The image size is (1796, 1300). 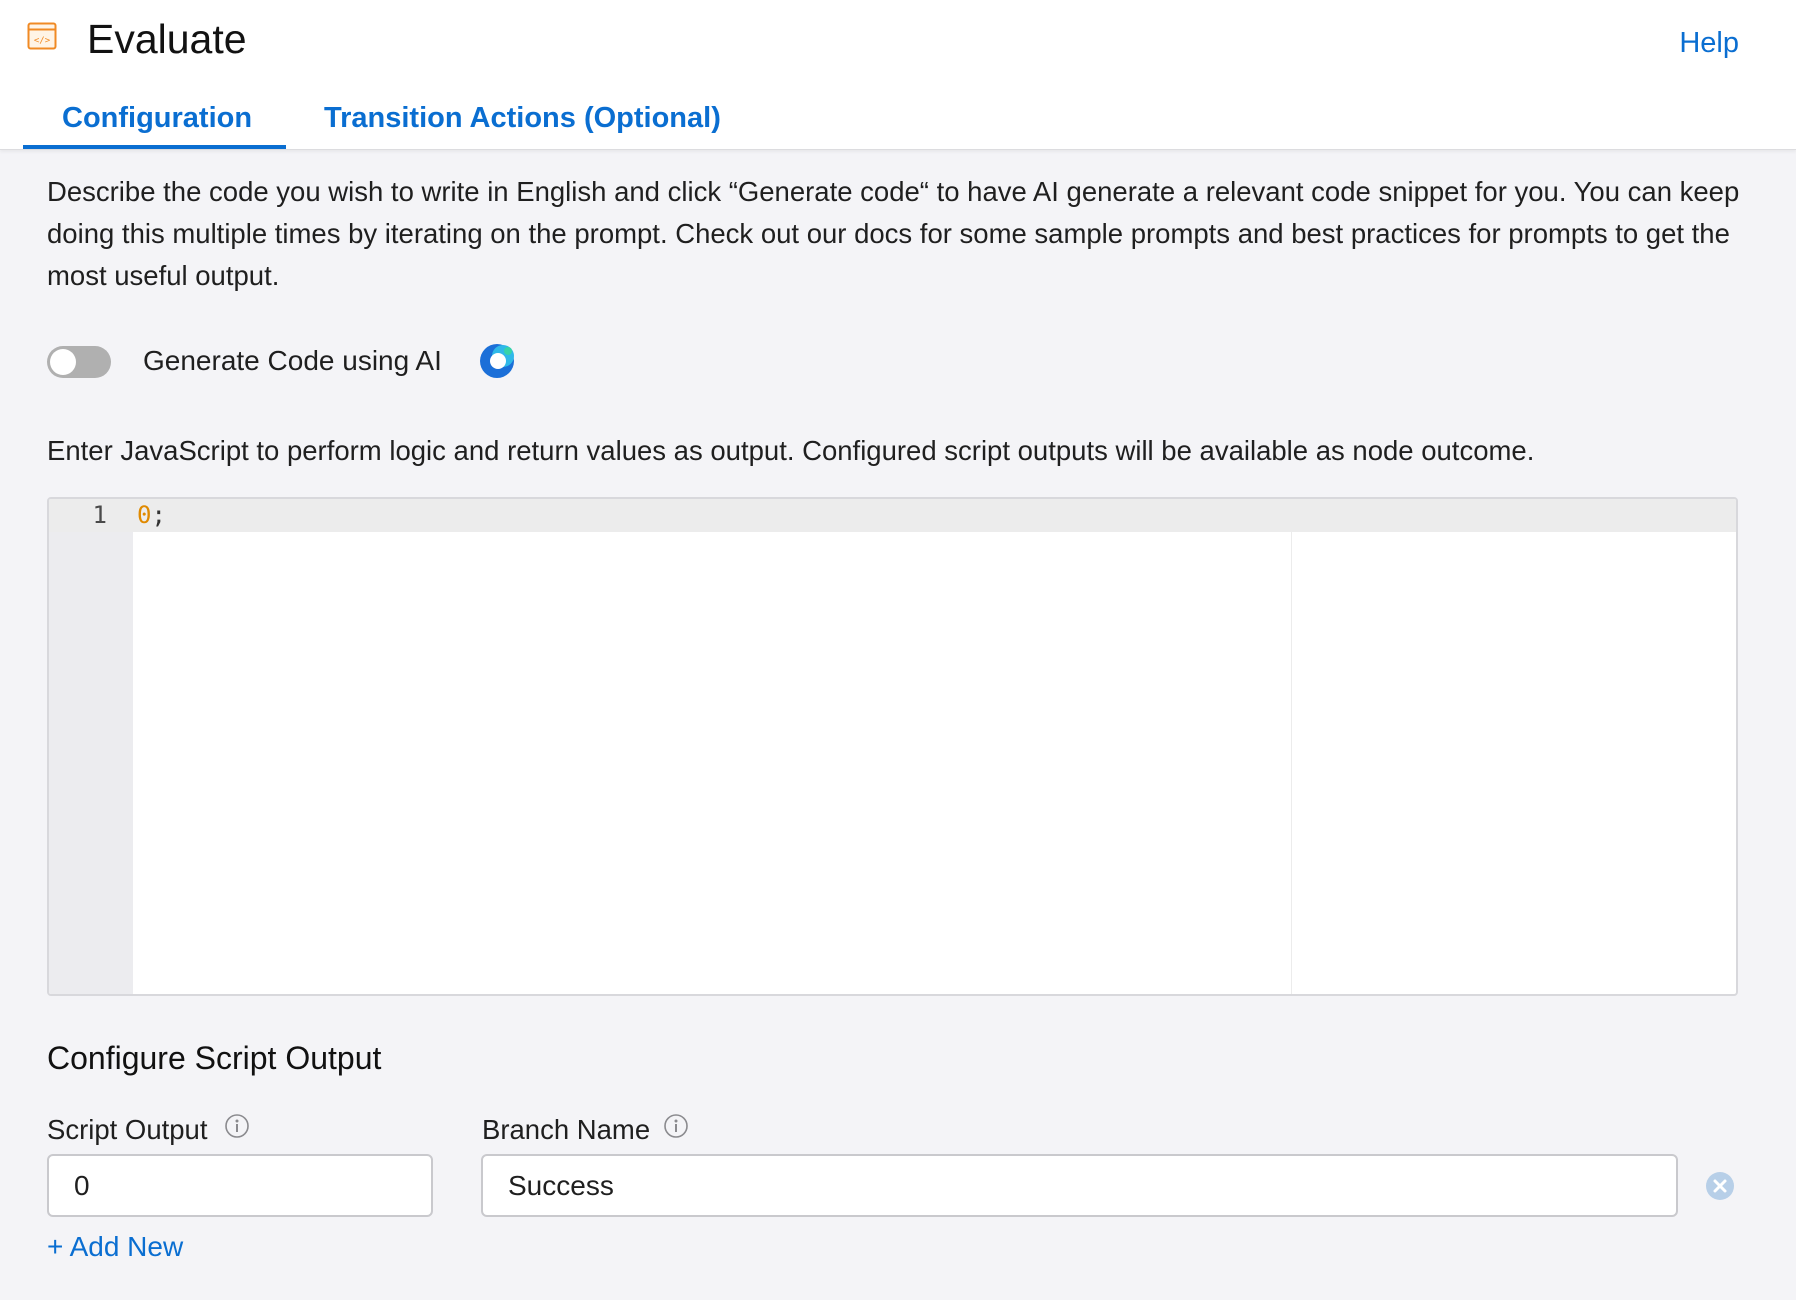 I want to click on section-title: Configure Script Output, so click(x=214, y=1058).